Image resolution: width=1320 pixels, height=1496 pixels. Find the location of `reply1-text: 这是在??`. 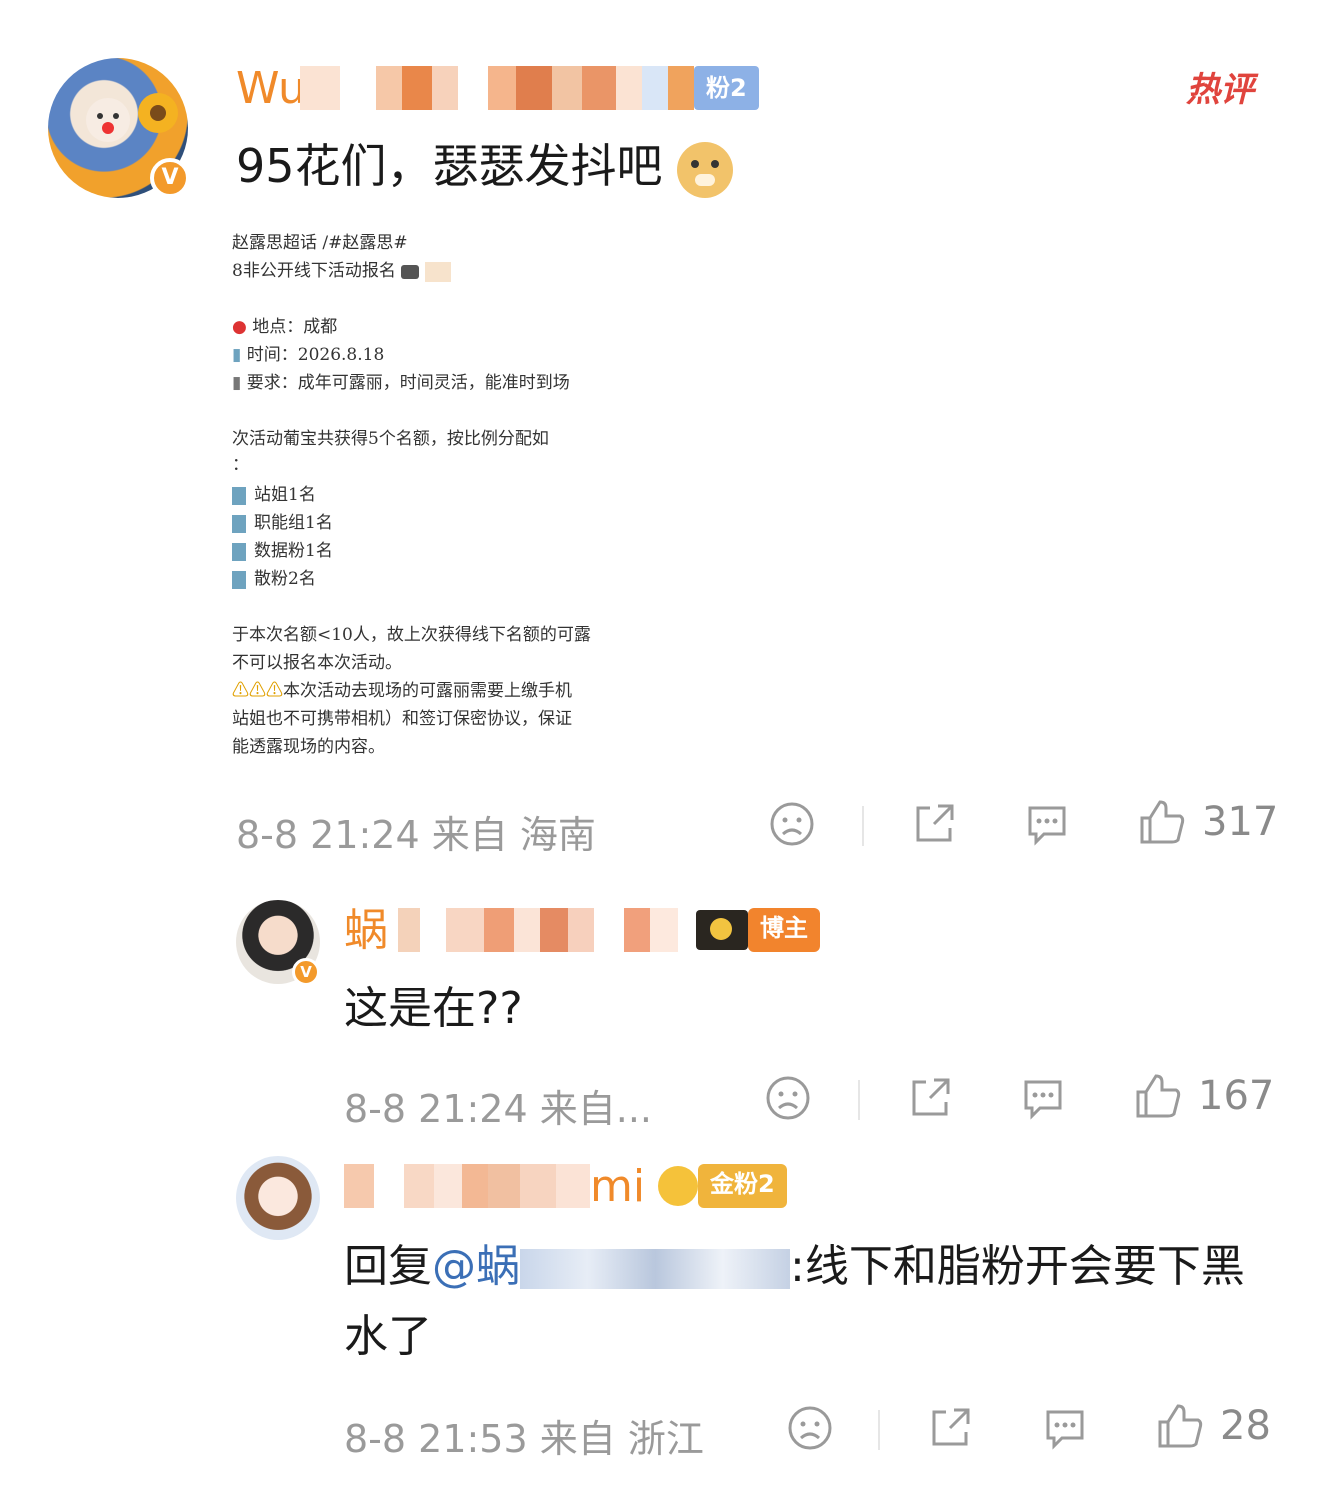

reply1-text: 这是在?? is located at coordinates (433, 1008).